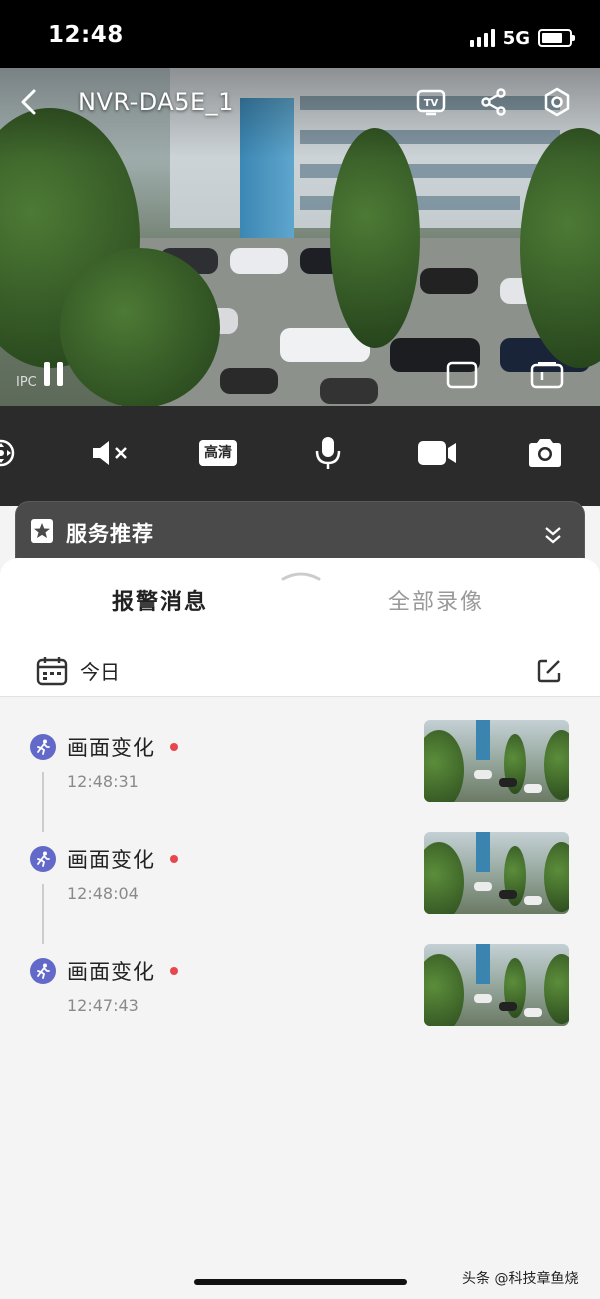 Image resolution: width=600 pixels, height=1299 pixels. What do you see at coordinates (300, 34) in the screenshot?
I see `status-bar: 12:48 5G` at bounding box center [300, 34].